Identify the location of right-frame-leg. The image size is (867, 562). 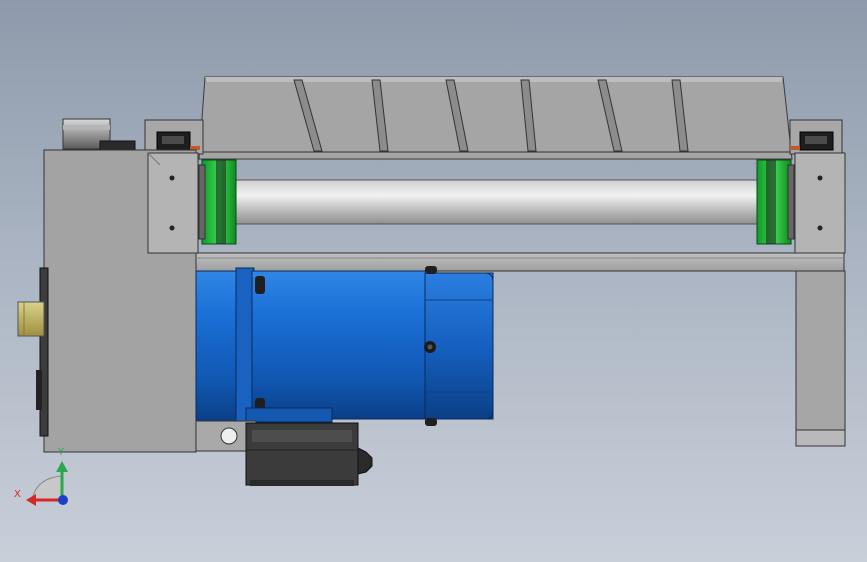
(820, 358).